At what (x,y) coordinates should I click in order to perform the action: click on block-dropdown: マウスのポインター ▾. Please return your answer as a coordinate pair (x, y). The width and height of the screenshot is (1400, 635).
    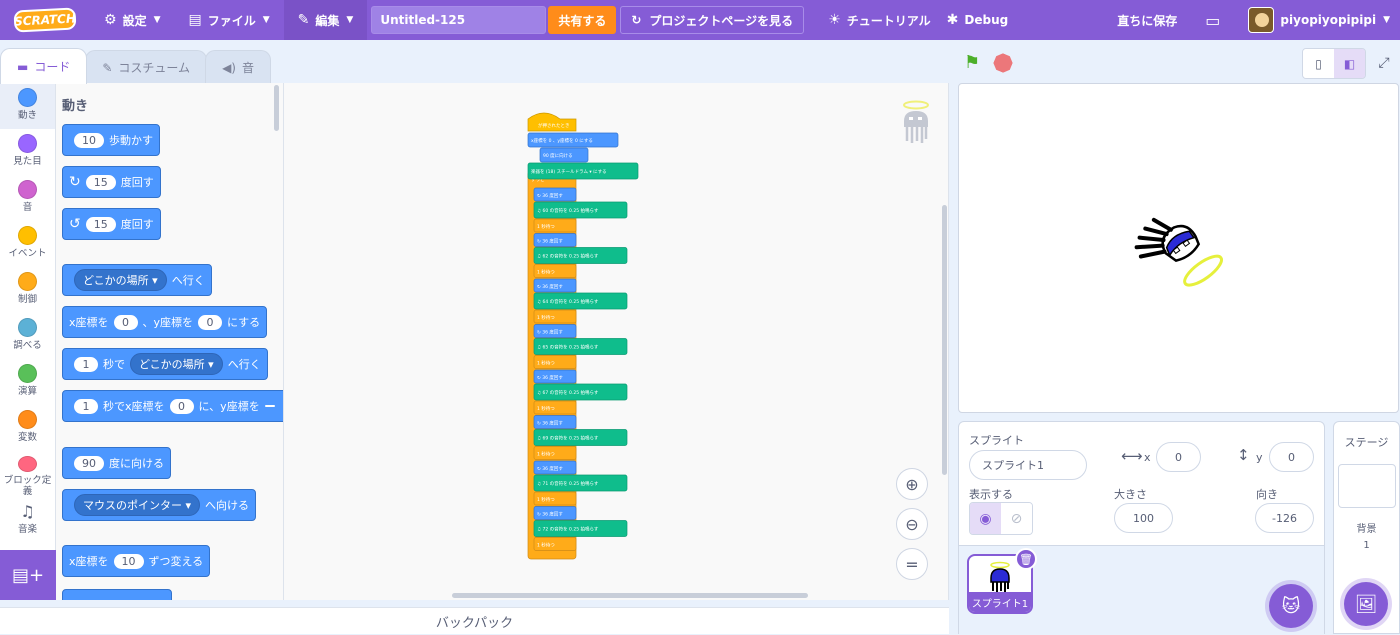
    Looking at the image, I should click on (137, 505).